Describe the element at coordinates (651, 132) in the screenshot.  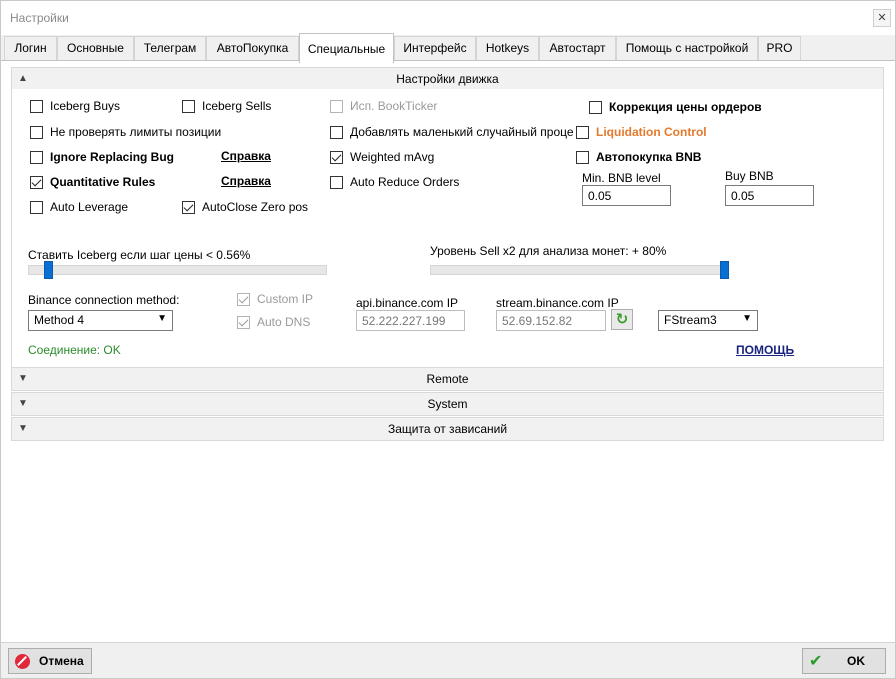
I see `checkbox-label: Liquidation Control` at that location.